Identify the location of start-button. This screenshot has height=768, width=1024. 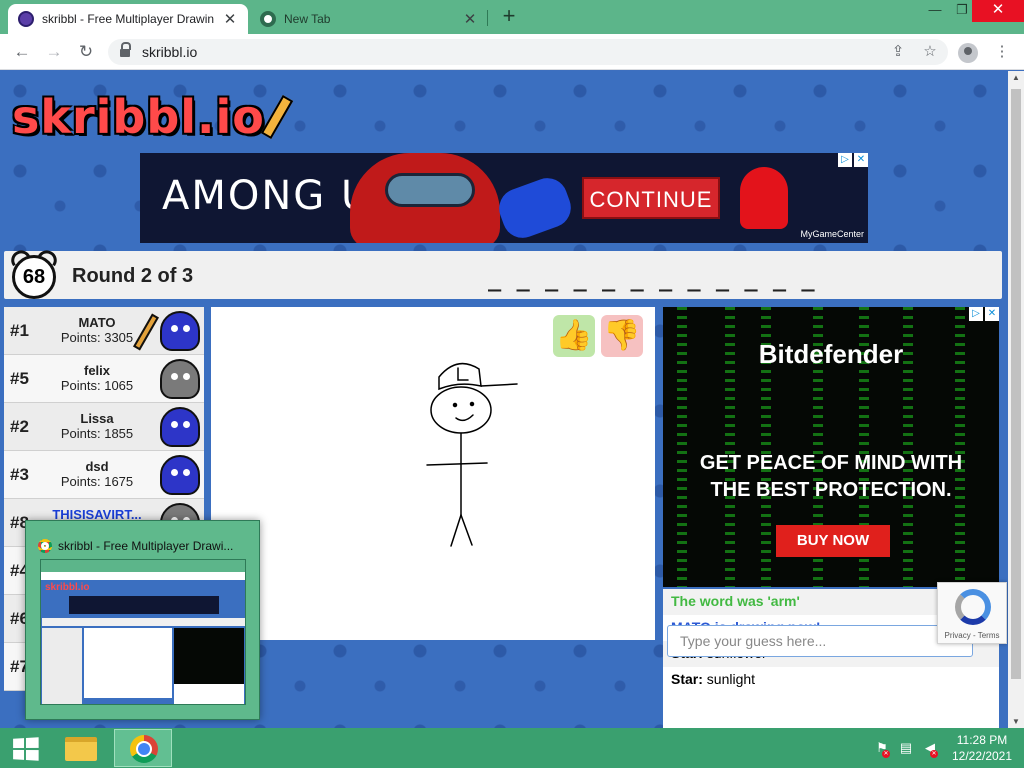
(24, 748).